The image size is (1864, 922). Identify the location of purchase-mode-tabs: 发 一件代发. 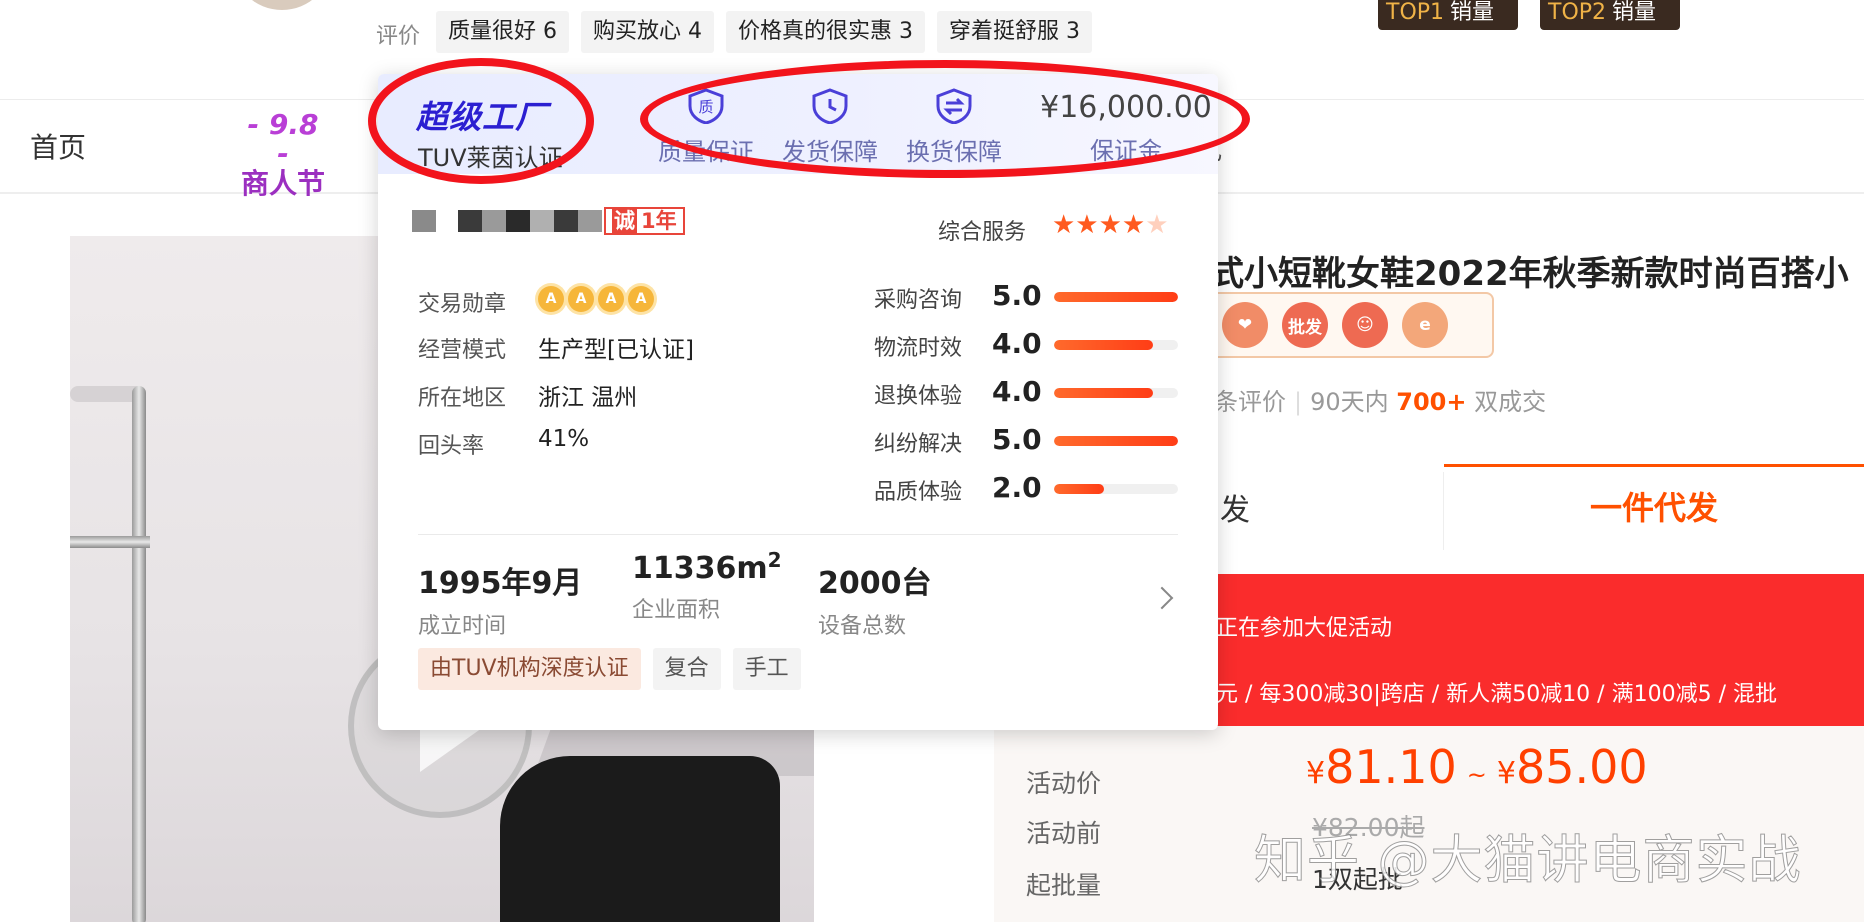
(1541, 507).